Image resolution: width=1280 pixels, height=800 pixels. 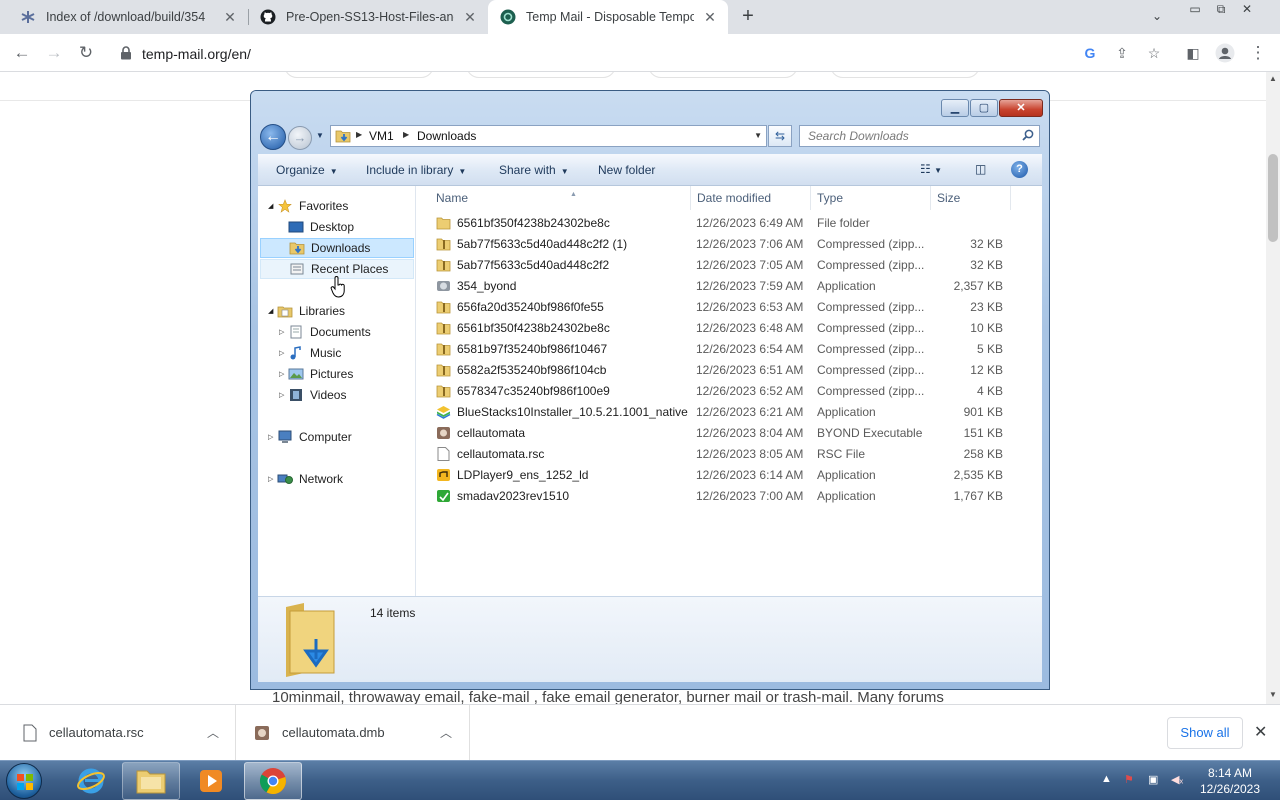 What do you see at coordinates (1193, 53) in the screenshot?
I see `side-panel-icon: ◧` at bounding box center [1193, 53].